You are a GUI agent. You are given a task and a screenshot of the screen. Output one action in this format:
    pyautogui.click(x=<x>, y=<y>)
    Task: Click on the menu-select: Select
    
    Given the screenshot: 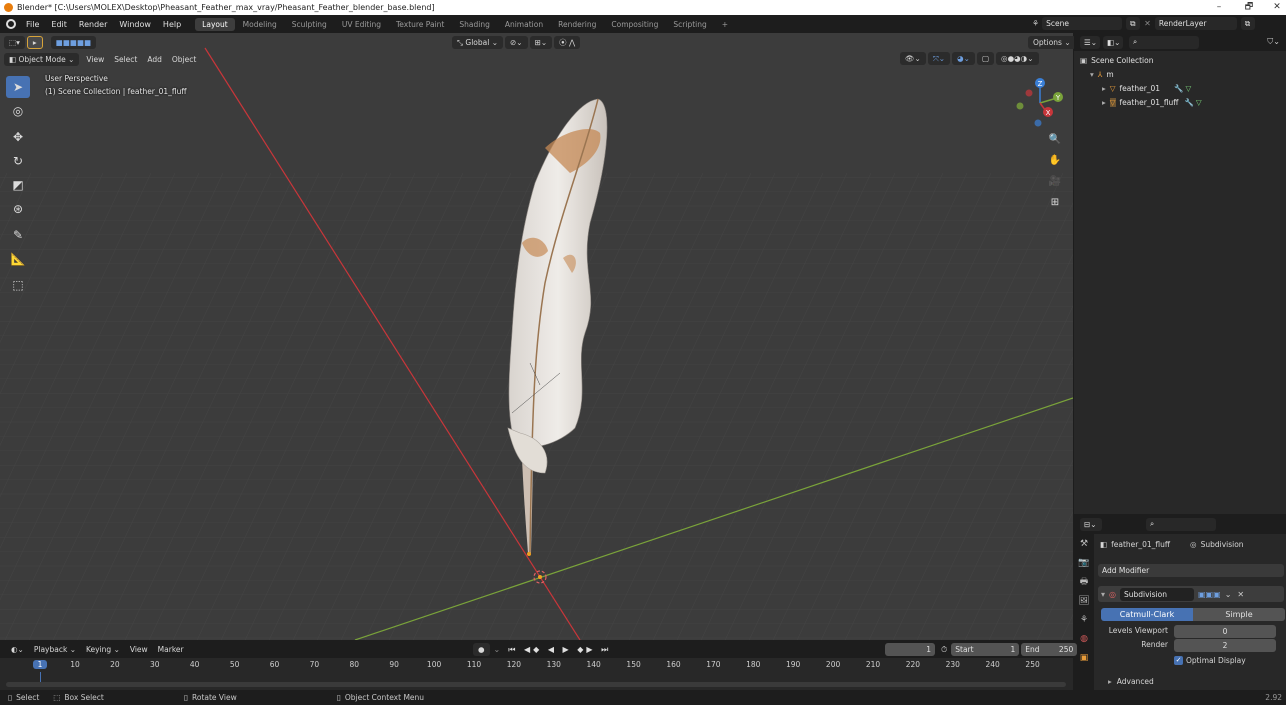 What is the action you would take?
    pyautogui.click(x=125, y=59)
    